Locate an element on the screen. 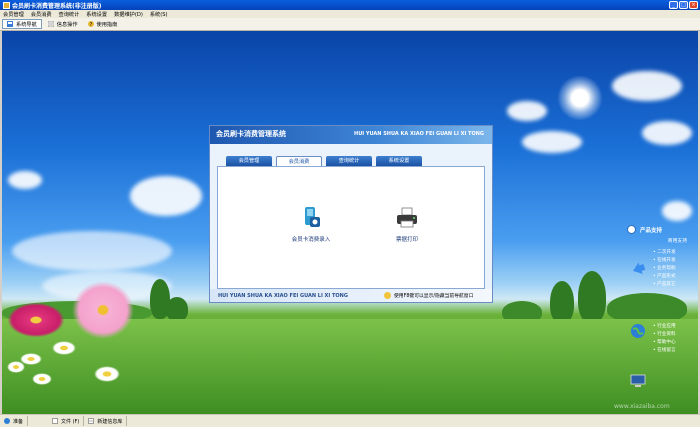 The height and width of the screenshot is (427, 700). ready-icon is located at coordinates (7, 421).